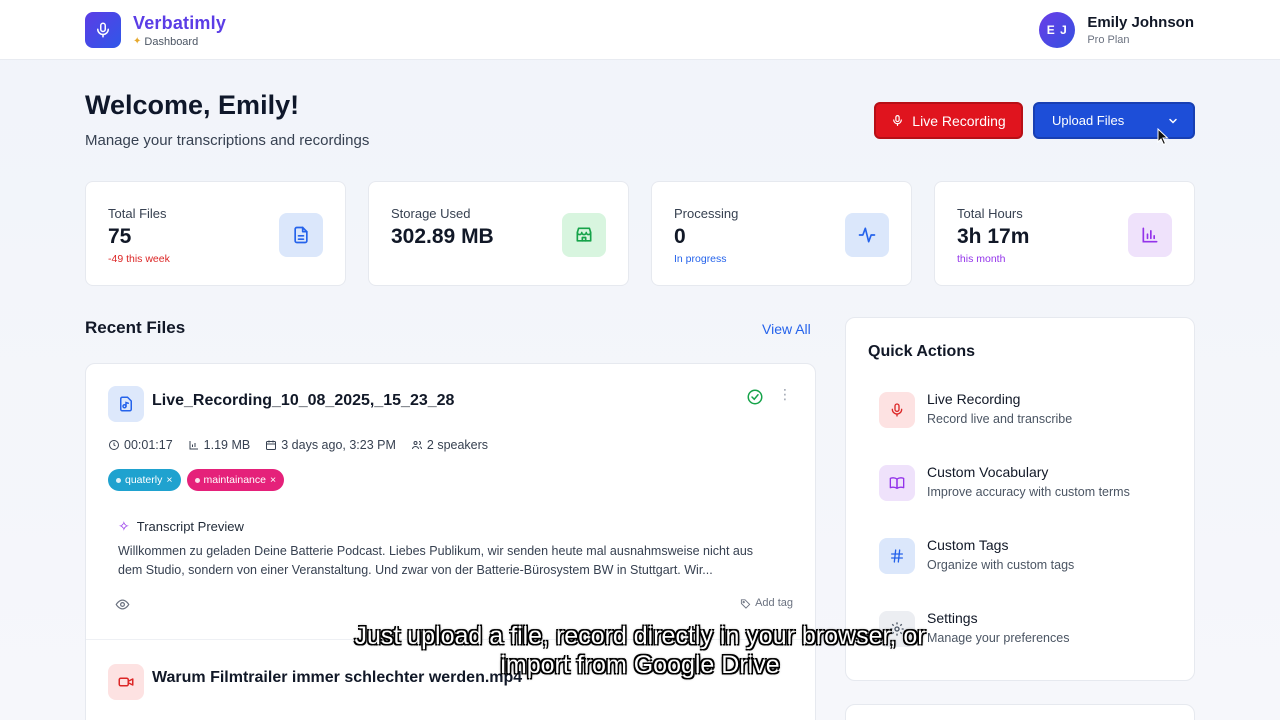 The height and width of the screenshot is (720, 1280). What do you see at coordinates (135, 327) in the screenshot?
I see `recent-files-title: Recent Files` at bounding box center [135, 327].